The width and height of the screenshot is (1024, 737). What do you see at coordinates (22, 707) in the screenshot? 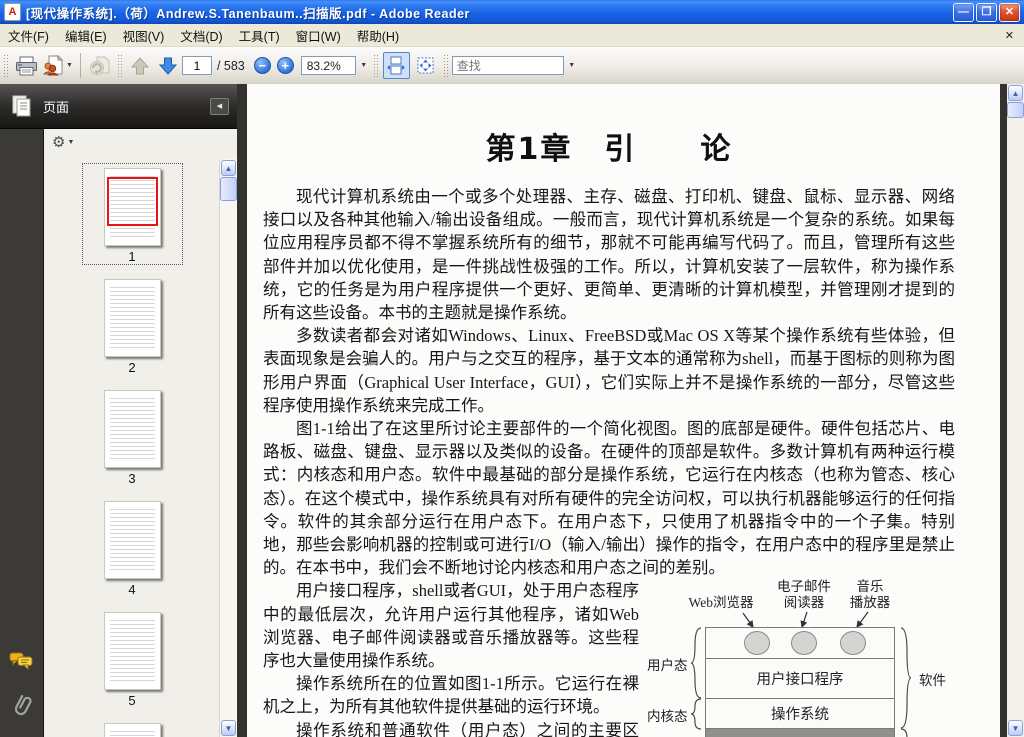
I see `attachments-paperclip-icon` at bounding box center [22, 707].